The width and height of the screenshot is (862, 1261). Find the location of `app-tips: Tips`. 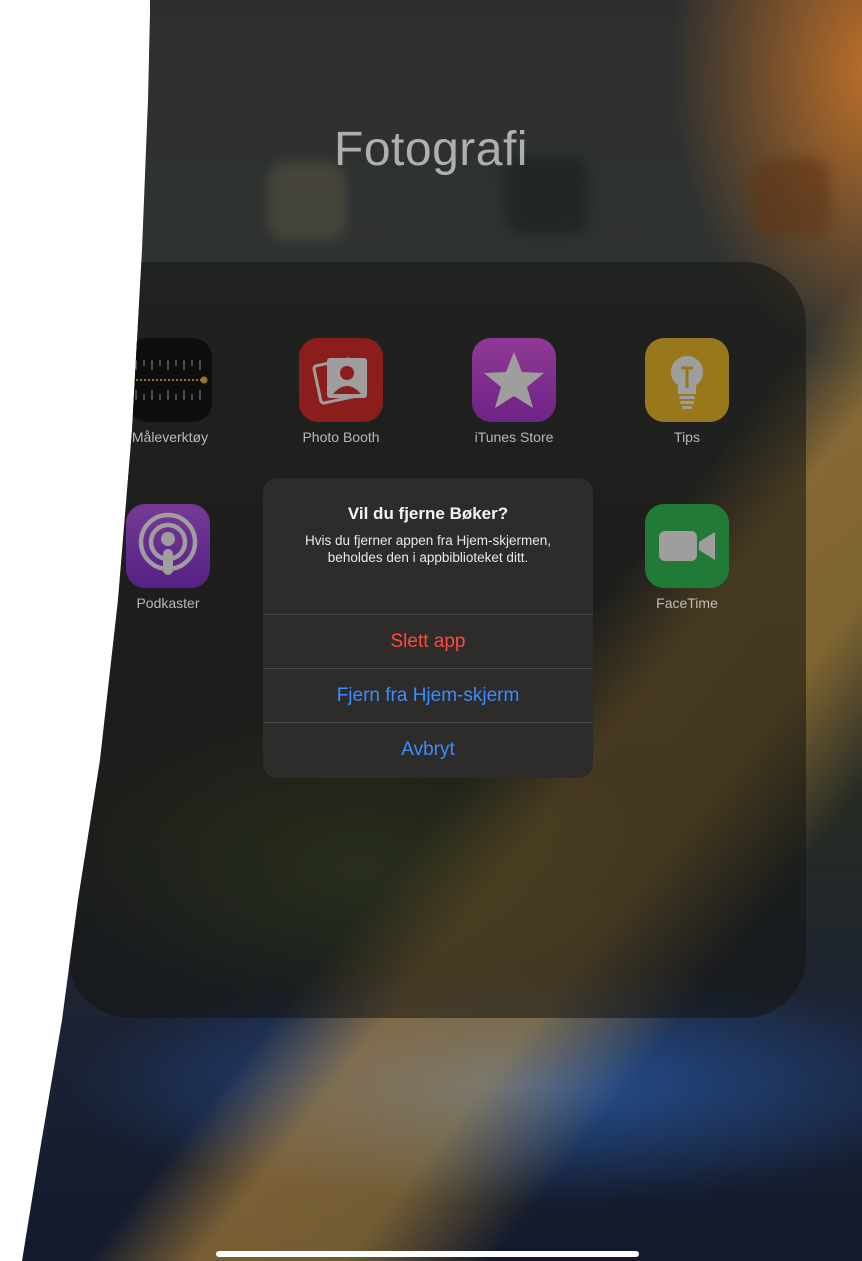

app-tips: Tips is located at coordinates (687, 391).